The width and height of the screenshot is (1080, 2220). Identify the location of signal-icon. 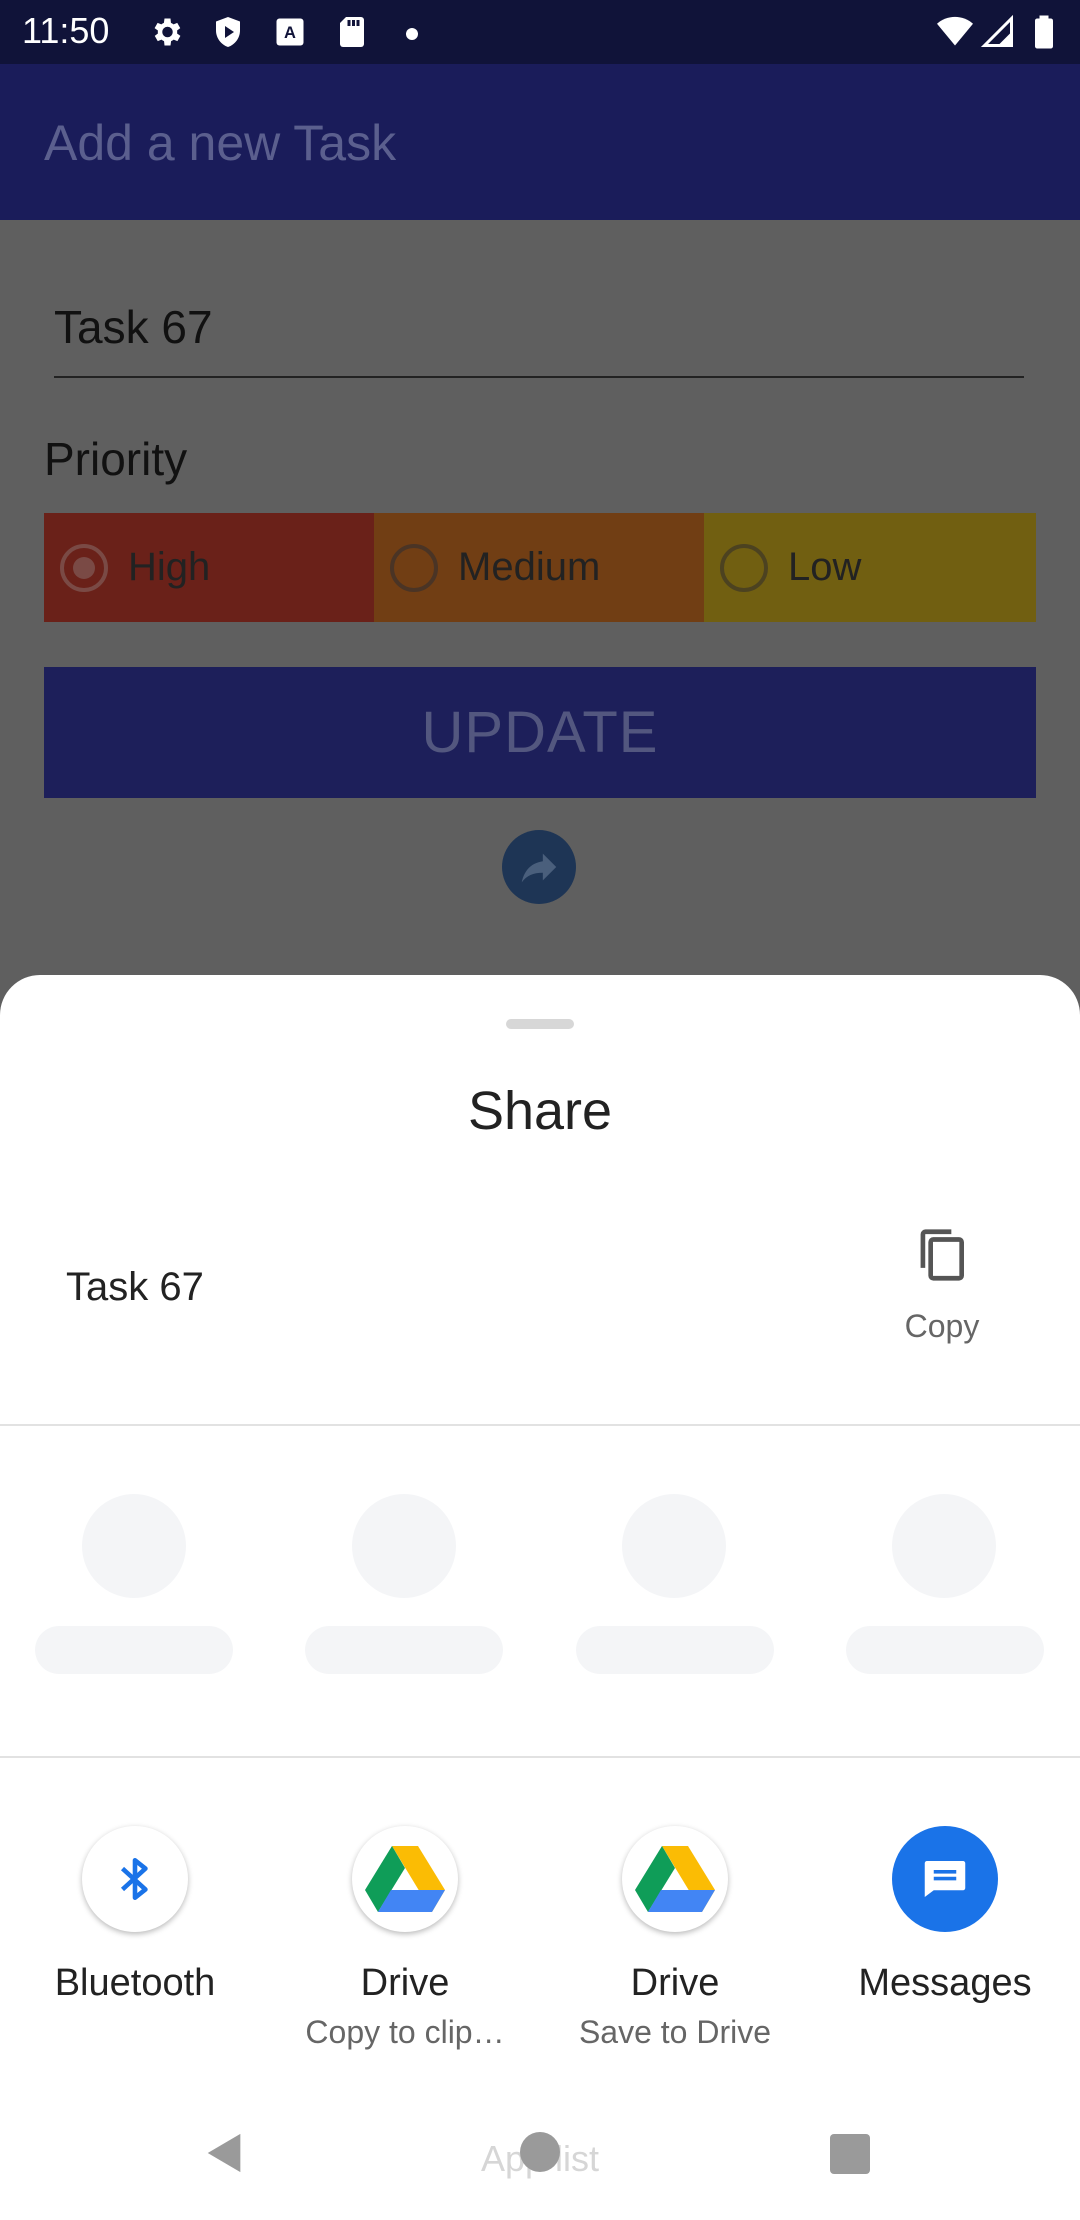
(996, 30).